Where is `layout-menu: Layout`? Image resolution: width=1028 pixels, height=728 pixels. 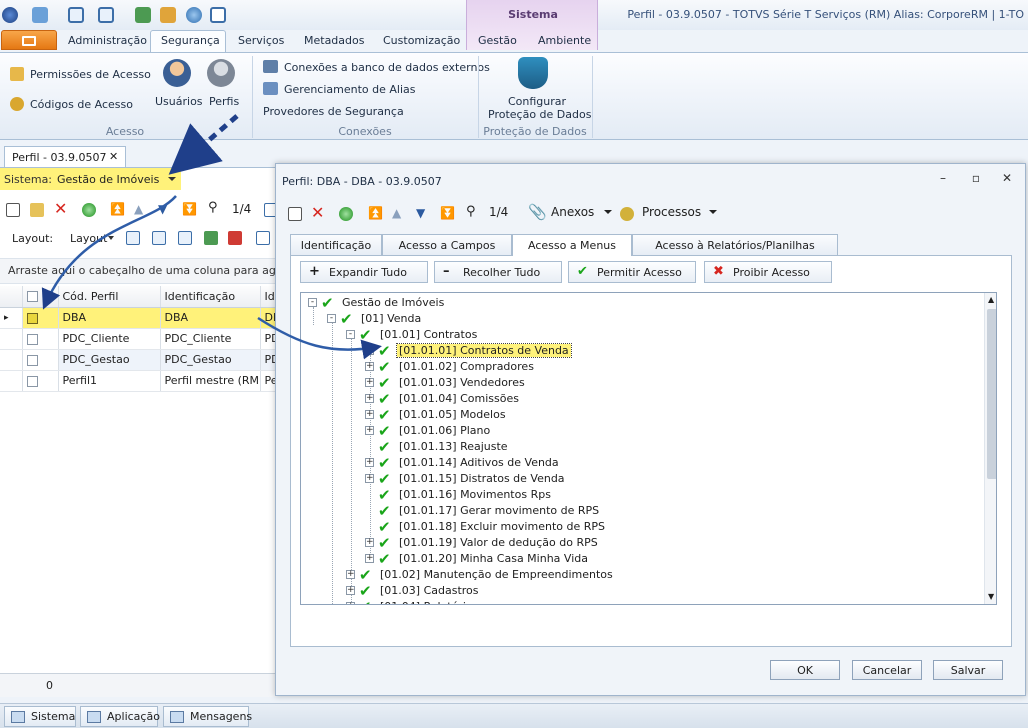 layout-menu: Layout is located at coordinates (88, 238).